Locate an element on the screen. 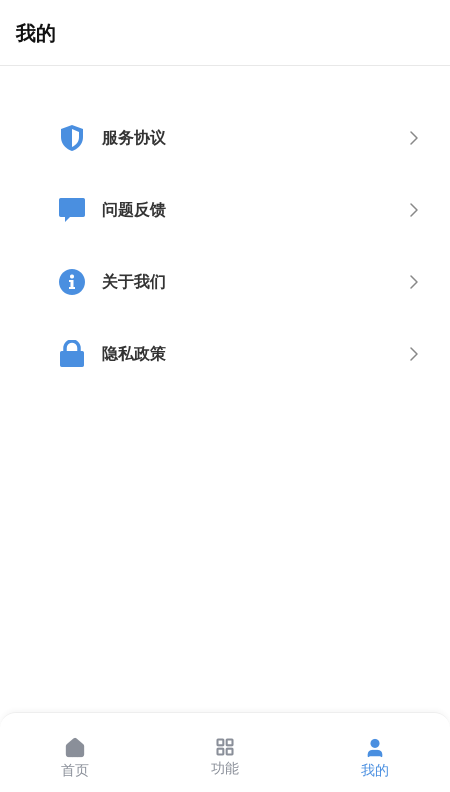 The height and width of the screenshot is (792, 450). menu-item: 关于我们 is located at coordinates (242, 282).